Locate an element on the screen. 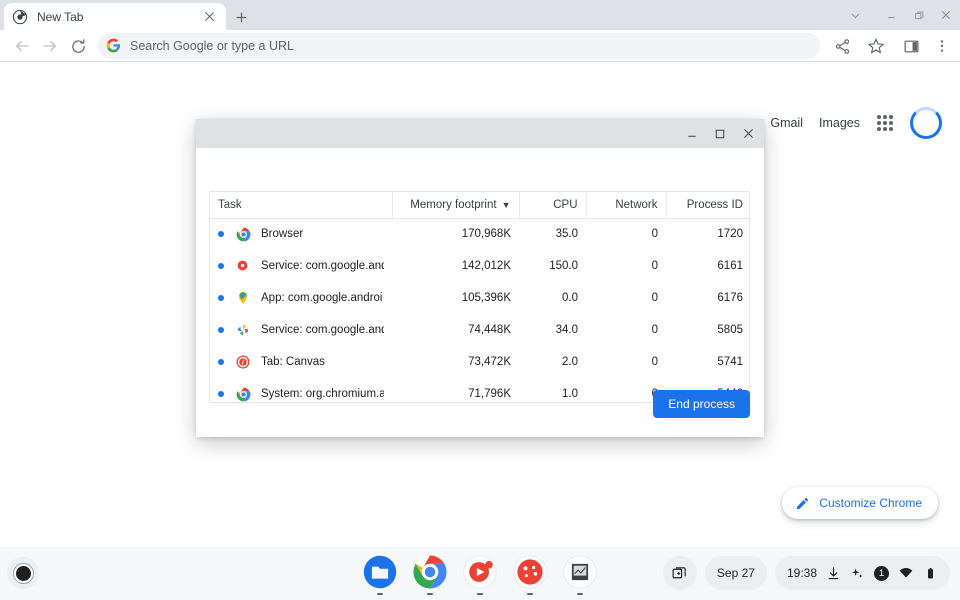  table-row: Browser 170,968K 35.0 0 1720 is located at coordinates (479, 234).